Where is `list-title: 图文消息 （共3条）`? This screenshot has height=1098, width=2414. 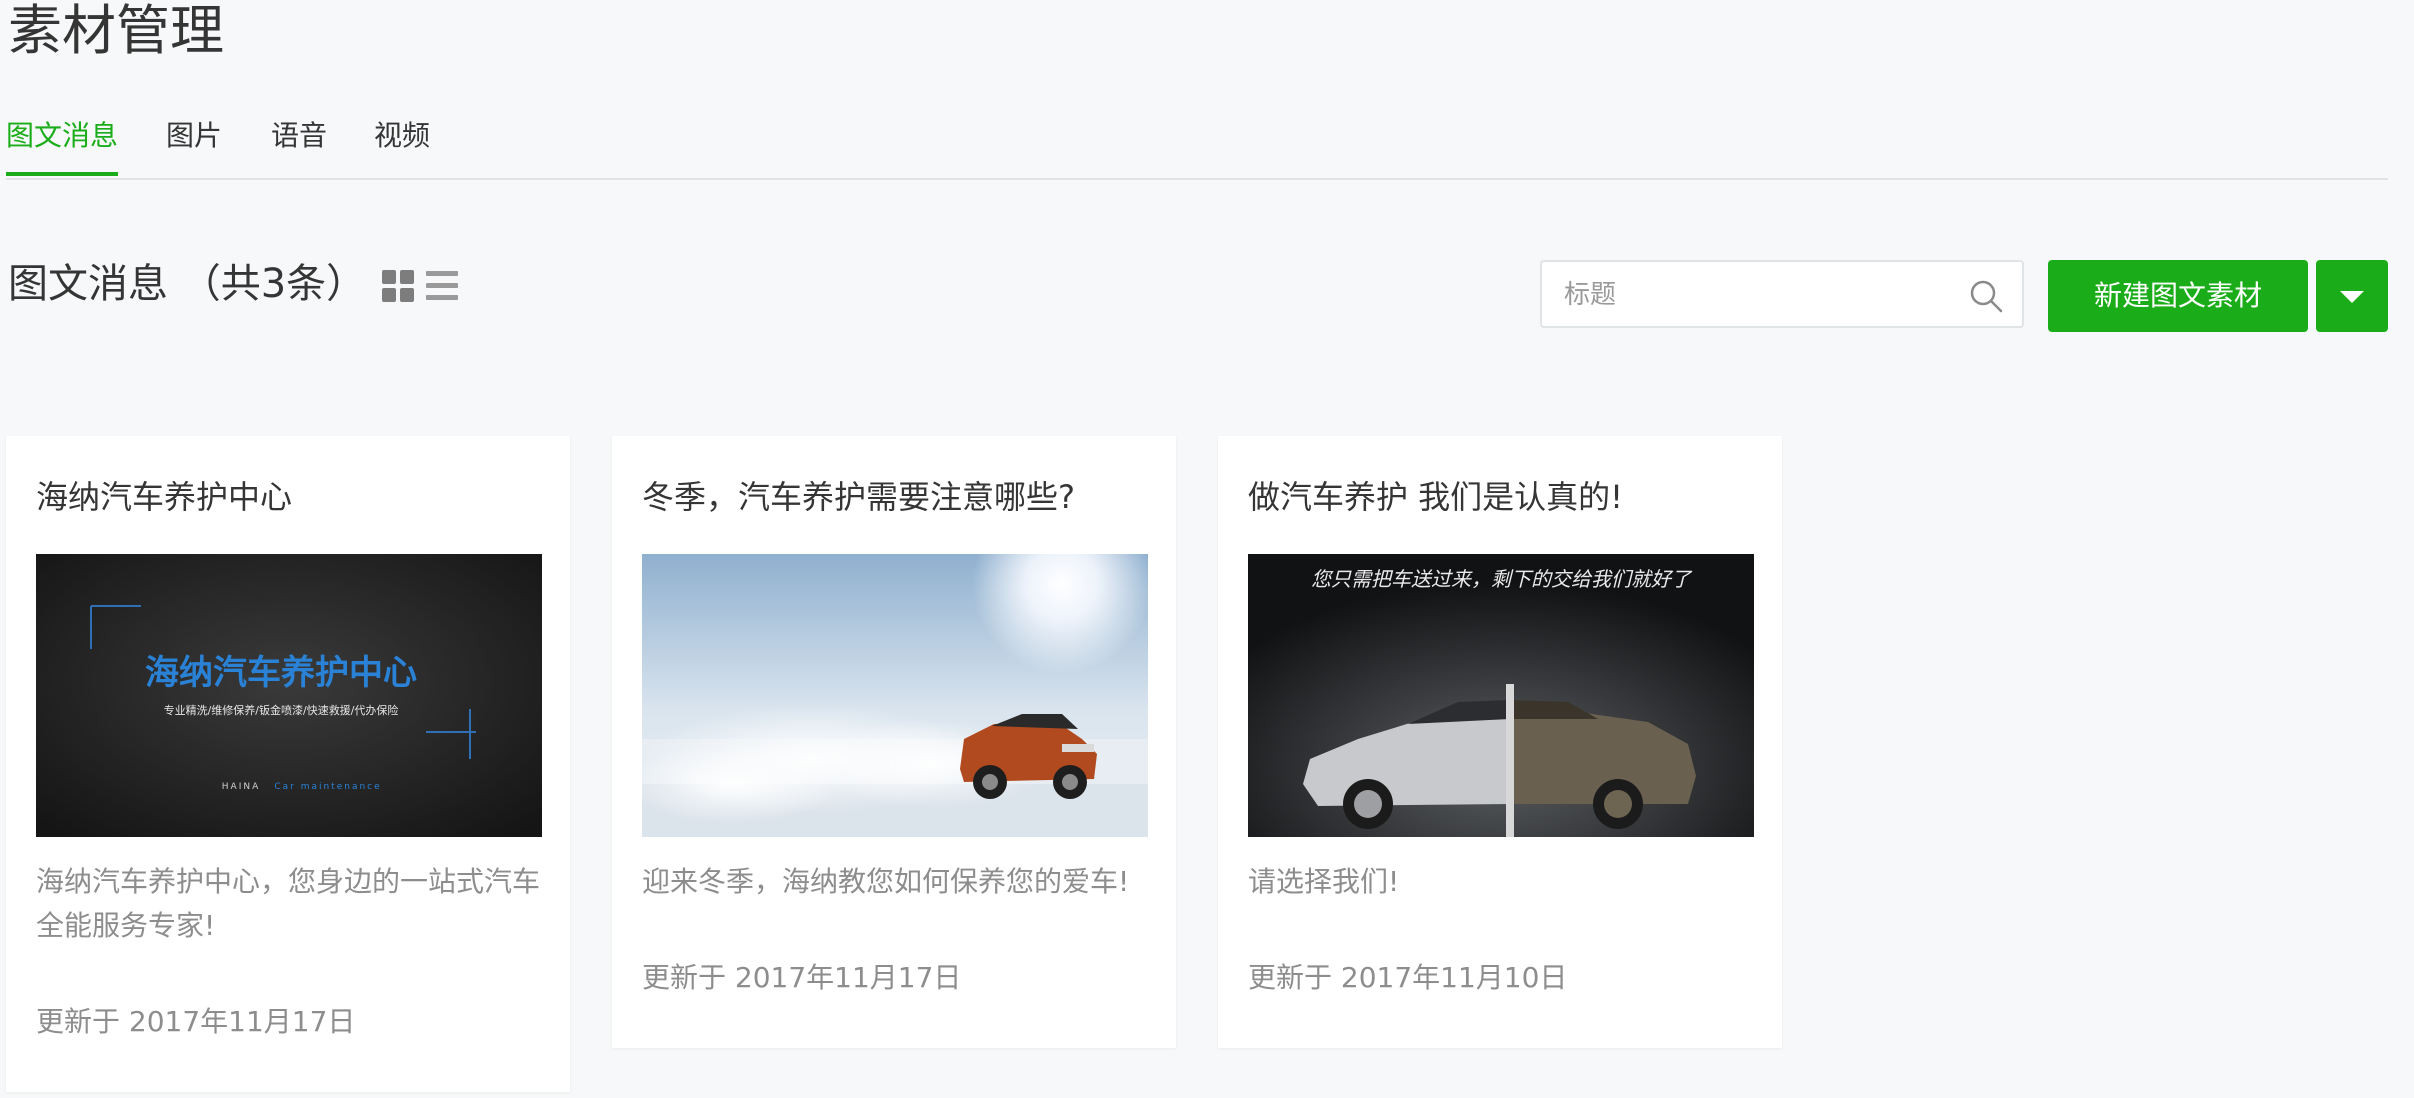 list-title: 图文消息 （共3条） is located at coordinates (187, 284).